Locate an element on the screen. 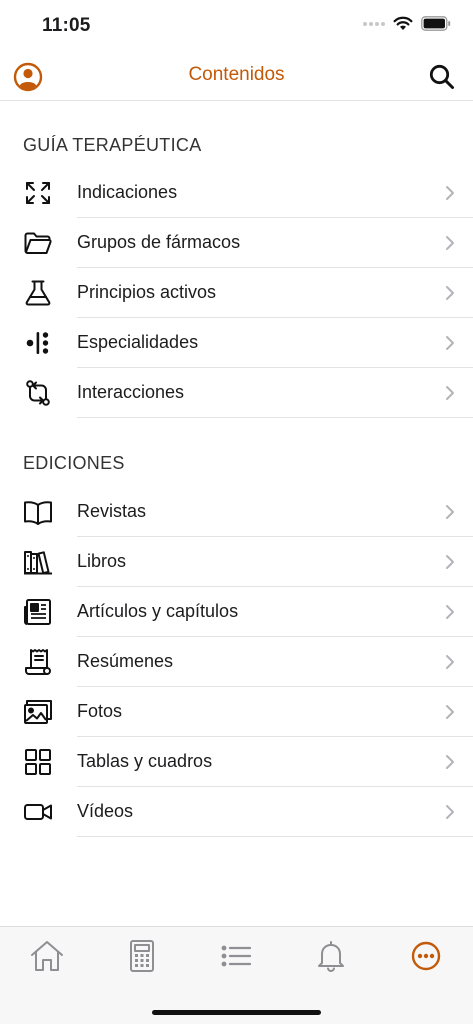  home-indicator is located at coordinates (236, 1012).